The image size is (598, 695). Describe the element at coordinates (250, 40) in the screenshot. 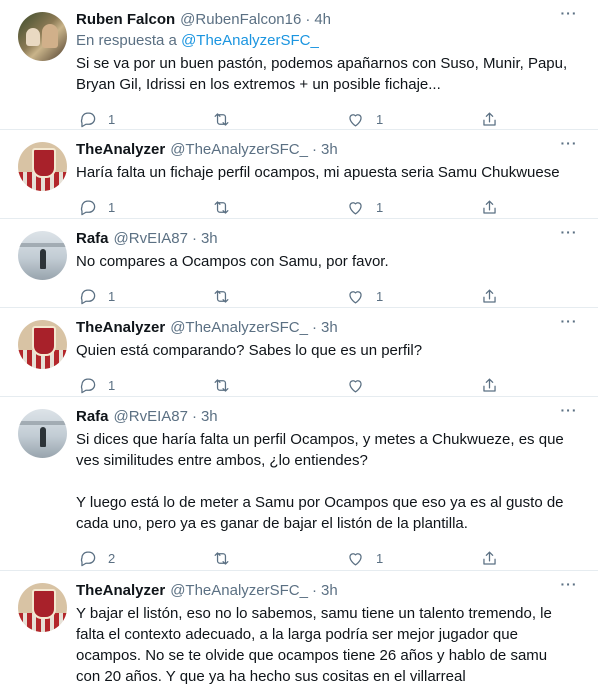

I see `reply-mention-link: @TheAnalyzerSFC_` at that location.